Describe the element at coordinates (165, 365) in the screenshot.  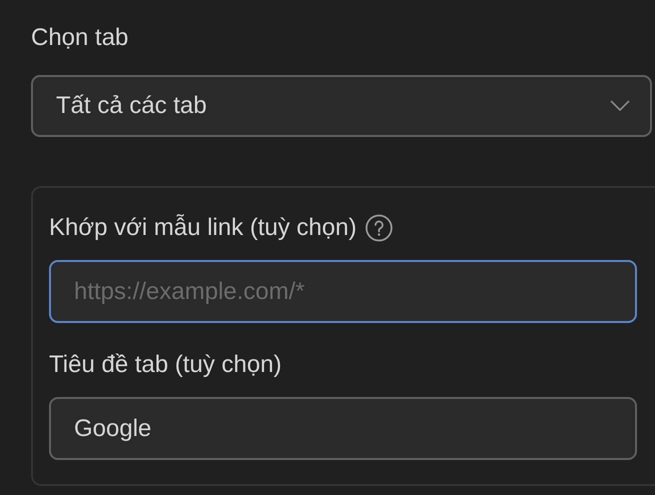
I see `field-label: Tiêu đề tab (tuỳ chọn)` at that location.